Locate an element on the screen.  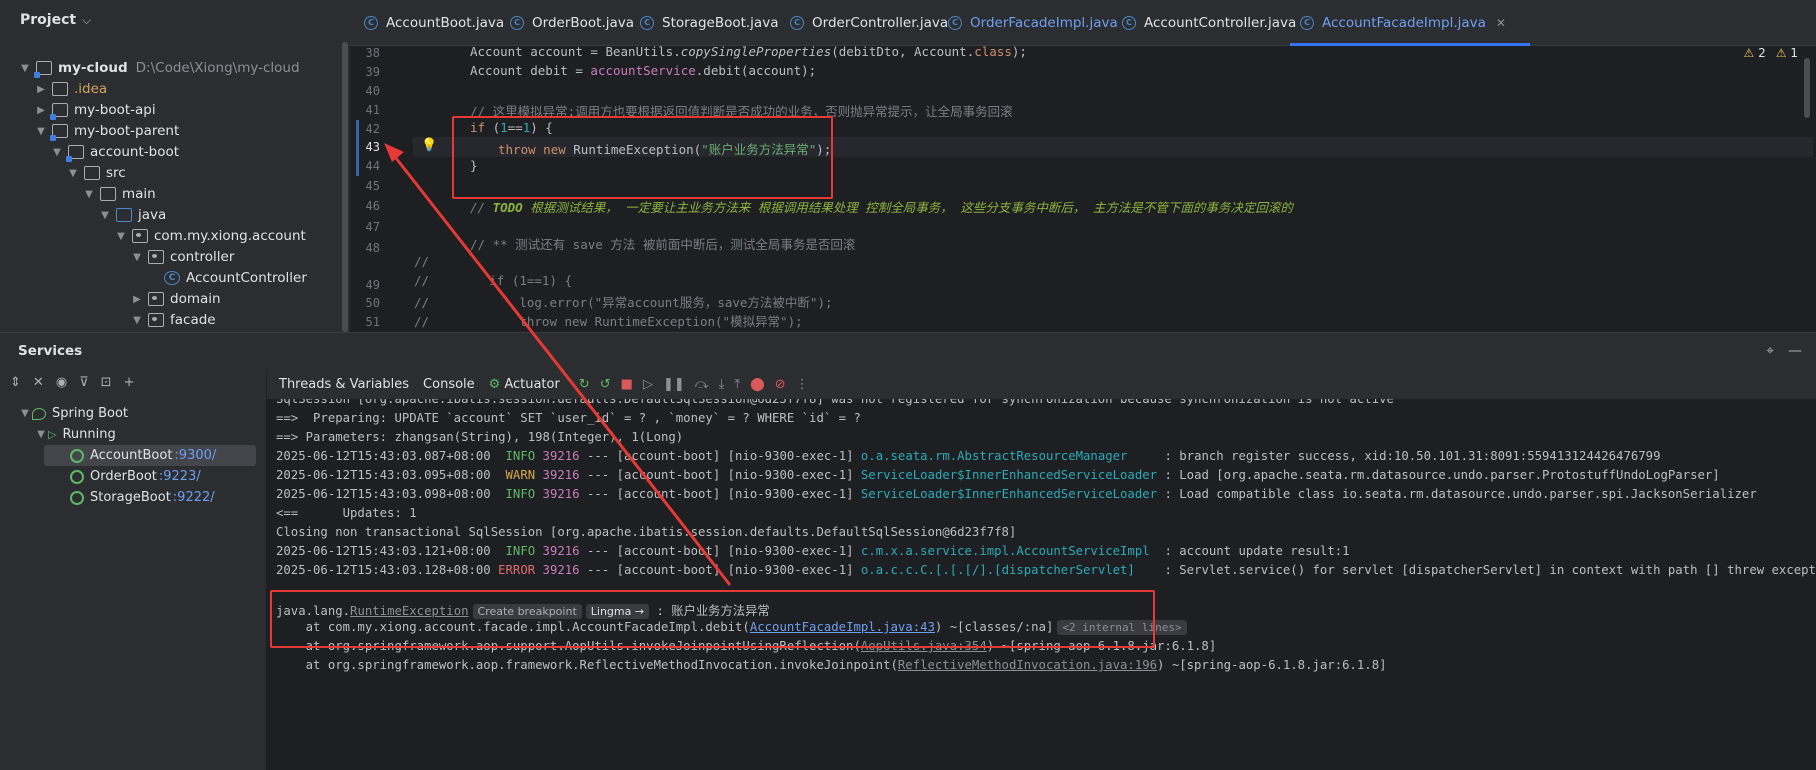
run-icon: ▷ is located at coordinates (52, 434).